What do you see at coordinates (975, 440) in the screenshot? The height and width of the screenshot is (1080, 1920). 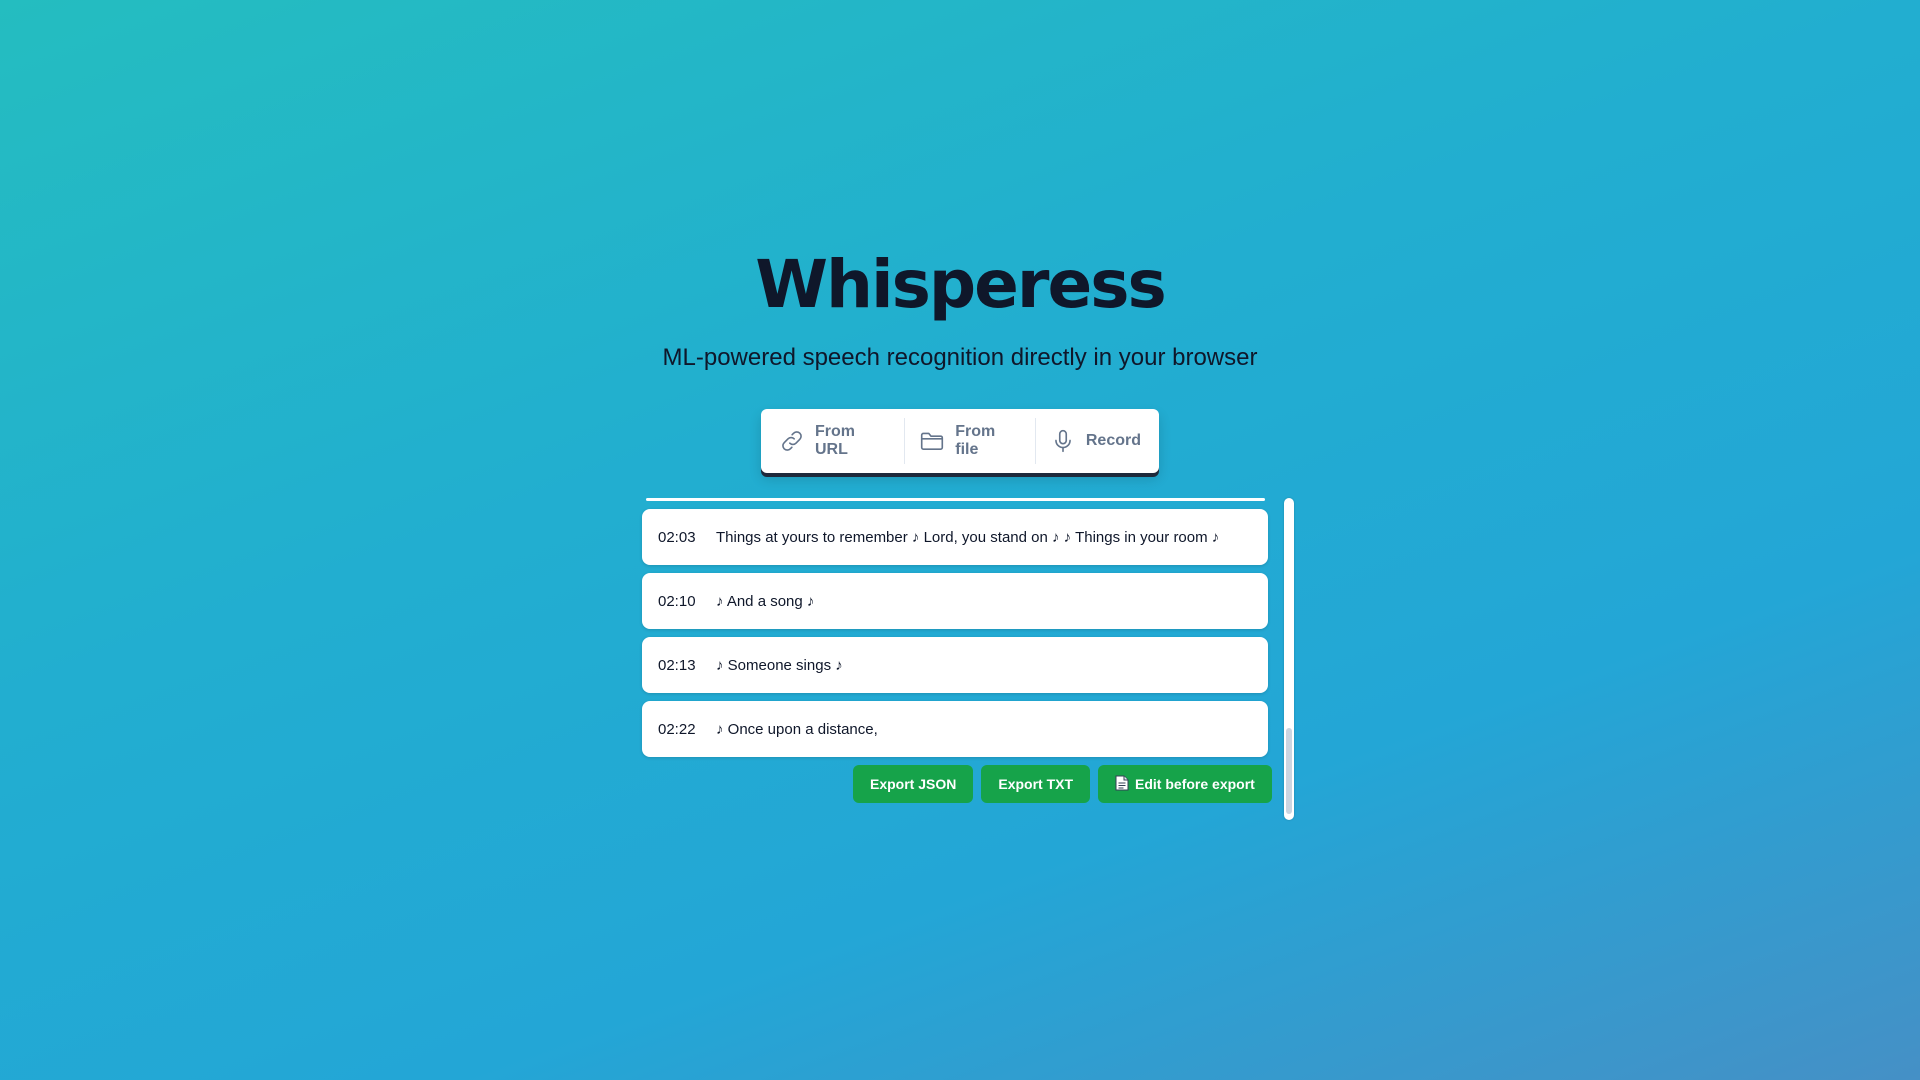 I see `from-file-label: From file` at bounding box center [975, 440].